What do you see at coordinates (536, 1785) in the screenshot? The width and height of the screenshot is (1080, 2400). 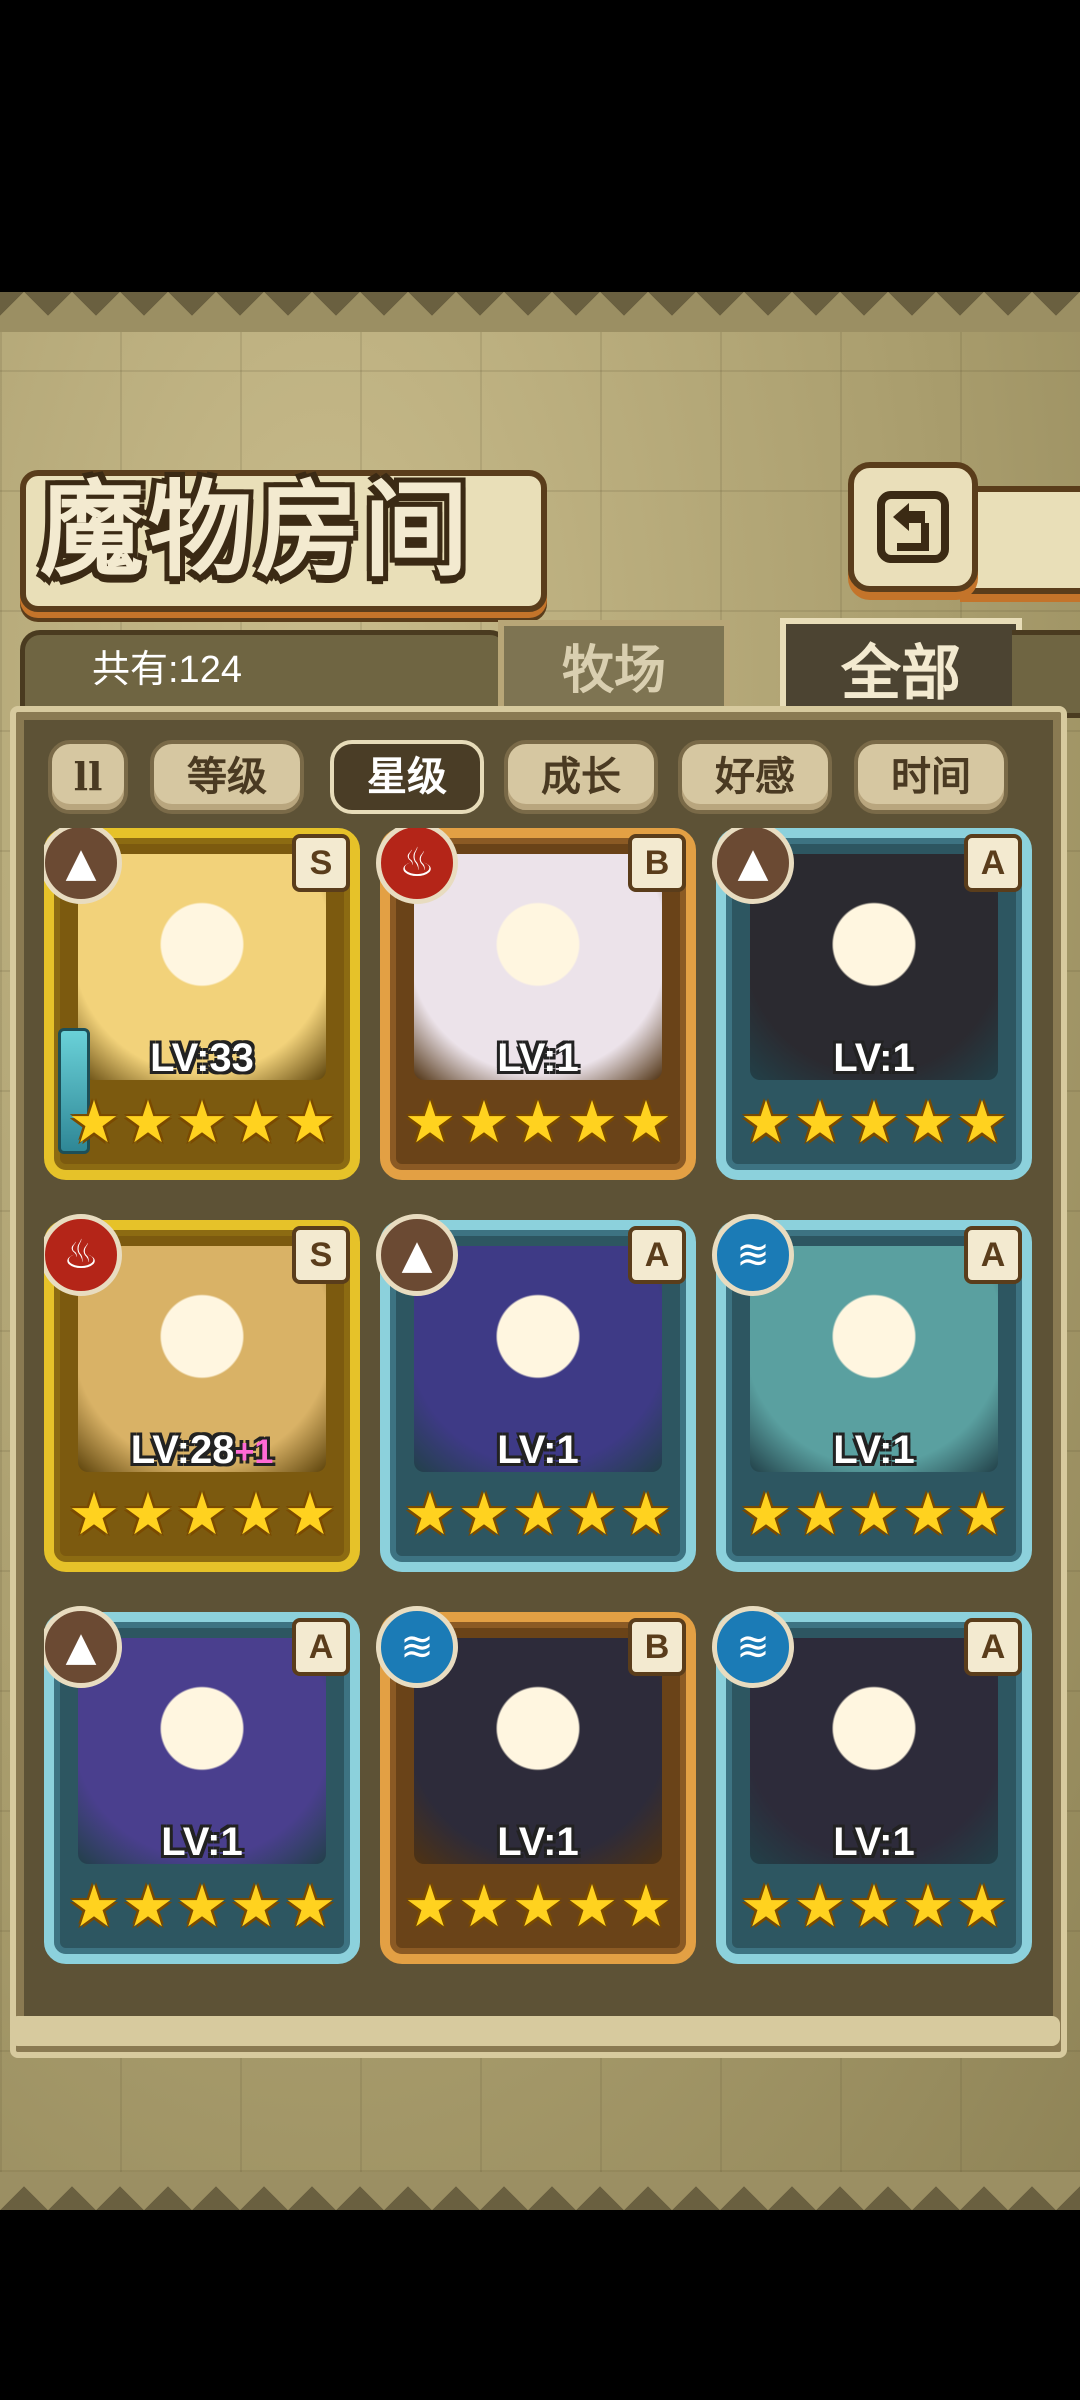 I see `monster-card: ≋ B LV:1 ★ ★ ★ ★ ★` at bounding box center [536, 1785].